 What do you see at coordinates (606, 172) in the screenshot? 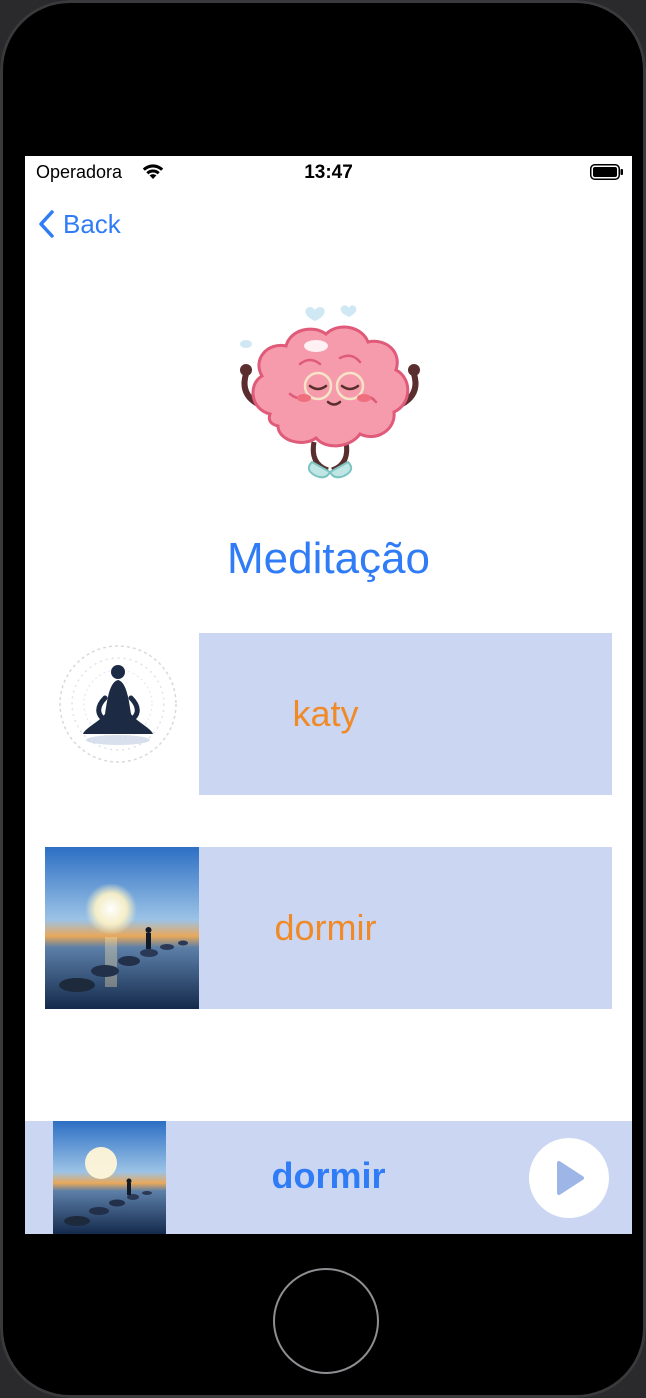
I see `battery-icon` at bounding box center [606, 172].